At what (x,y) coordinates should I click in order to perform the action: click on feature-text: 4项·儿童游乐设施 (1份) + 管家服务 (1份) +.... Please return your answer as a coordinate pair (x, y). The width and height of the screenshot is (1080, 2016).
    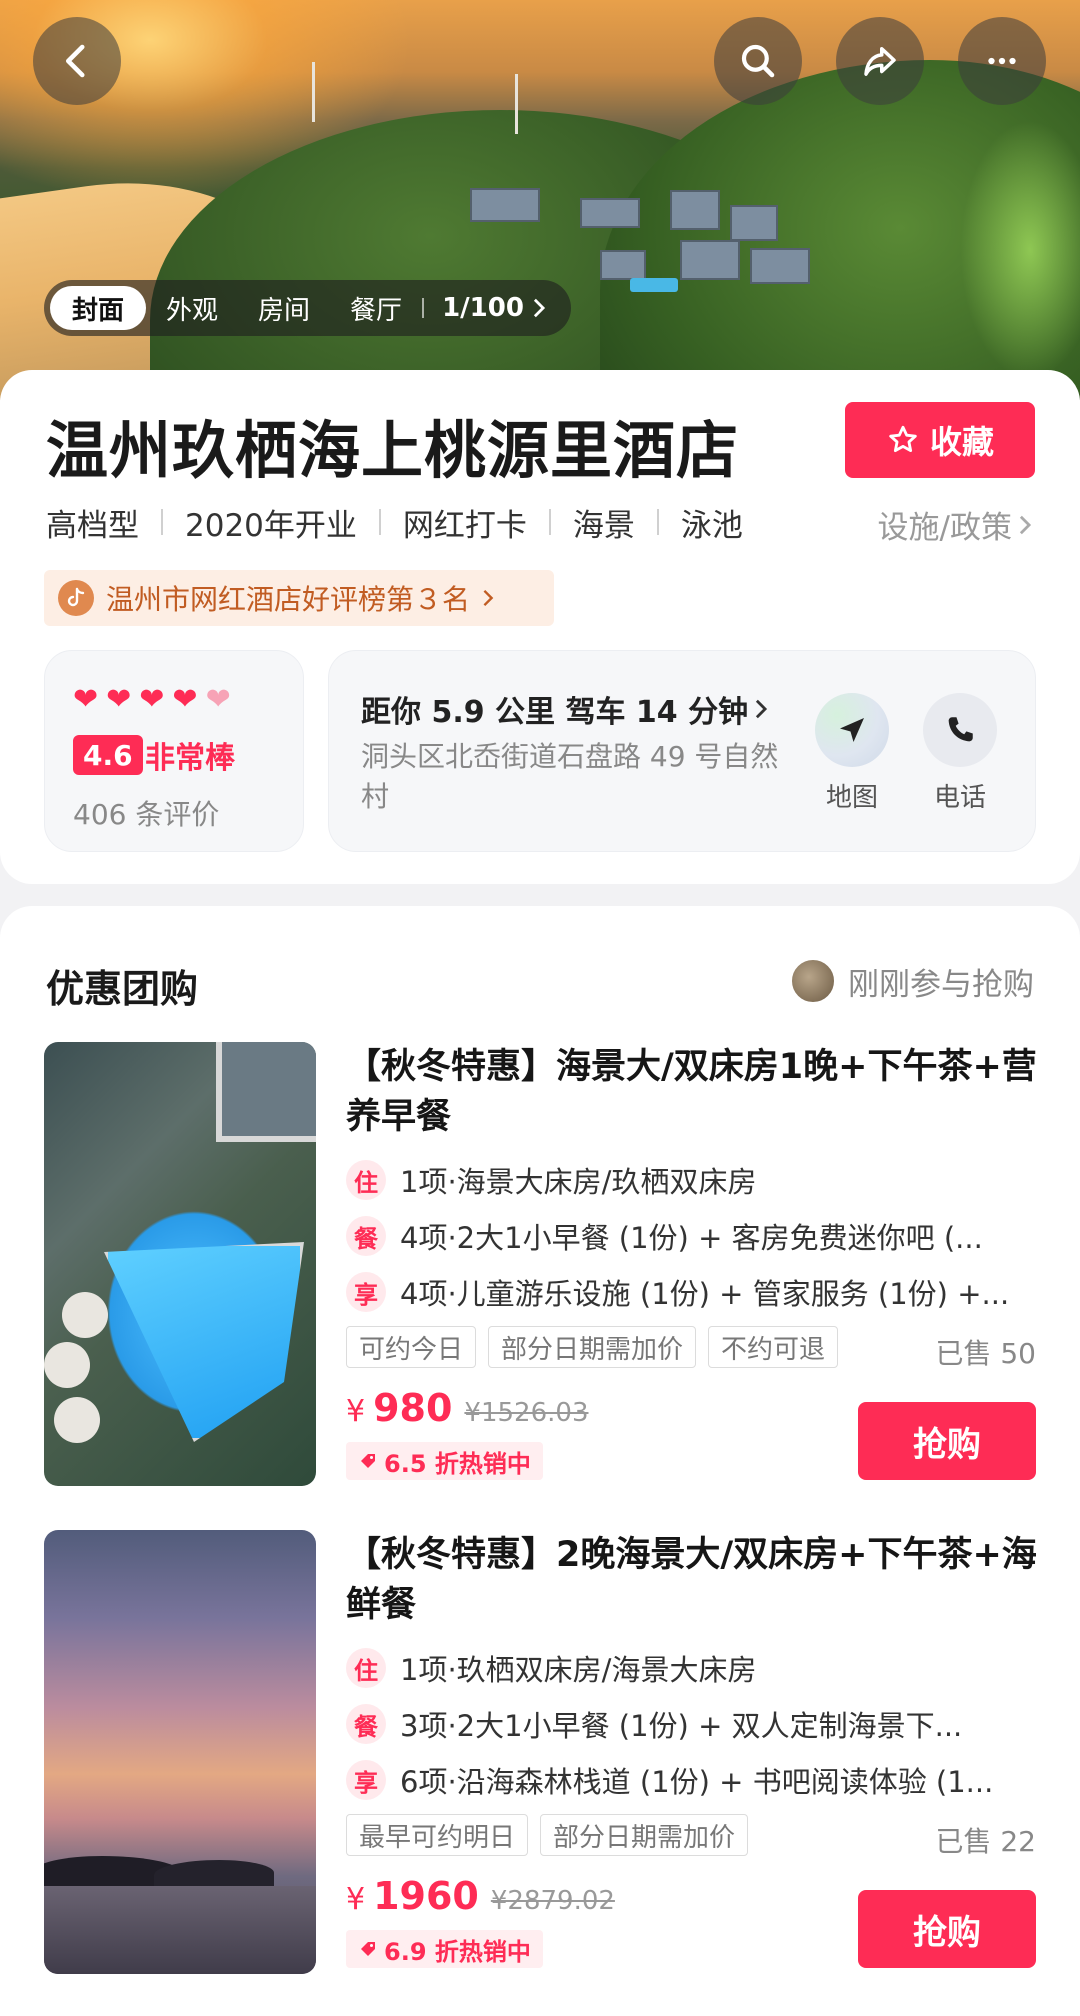
    Looking at the image, I should click on (705, 1294).